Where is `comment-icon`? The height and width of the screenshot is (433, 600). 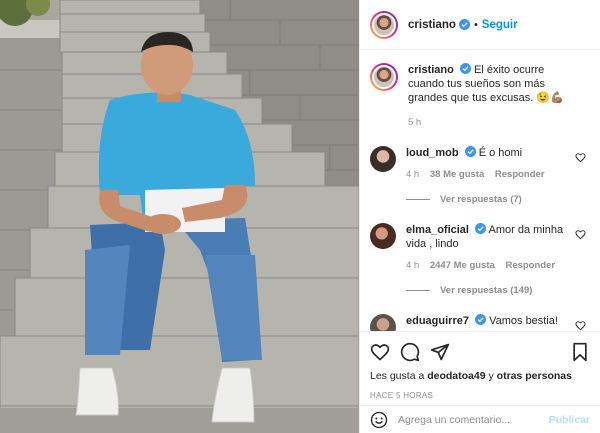 comment-icon is located at coordinates (410, 352).